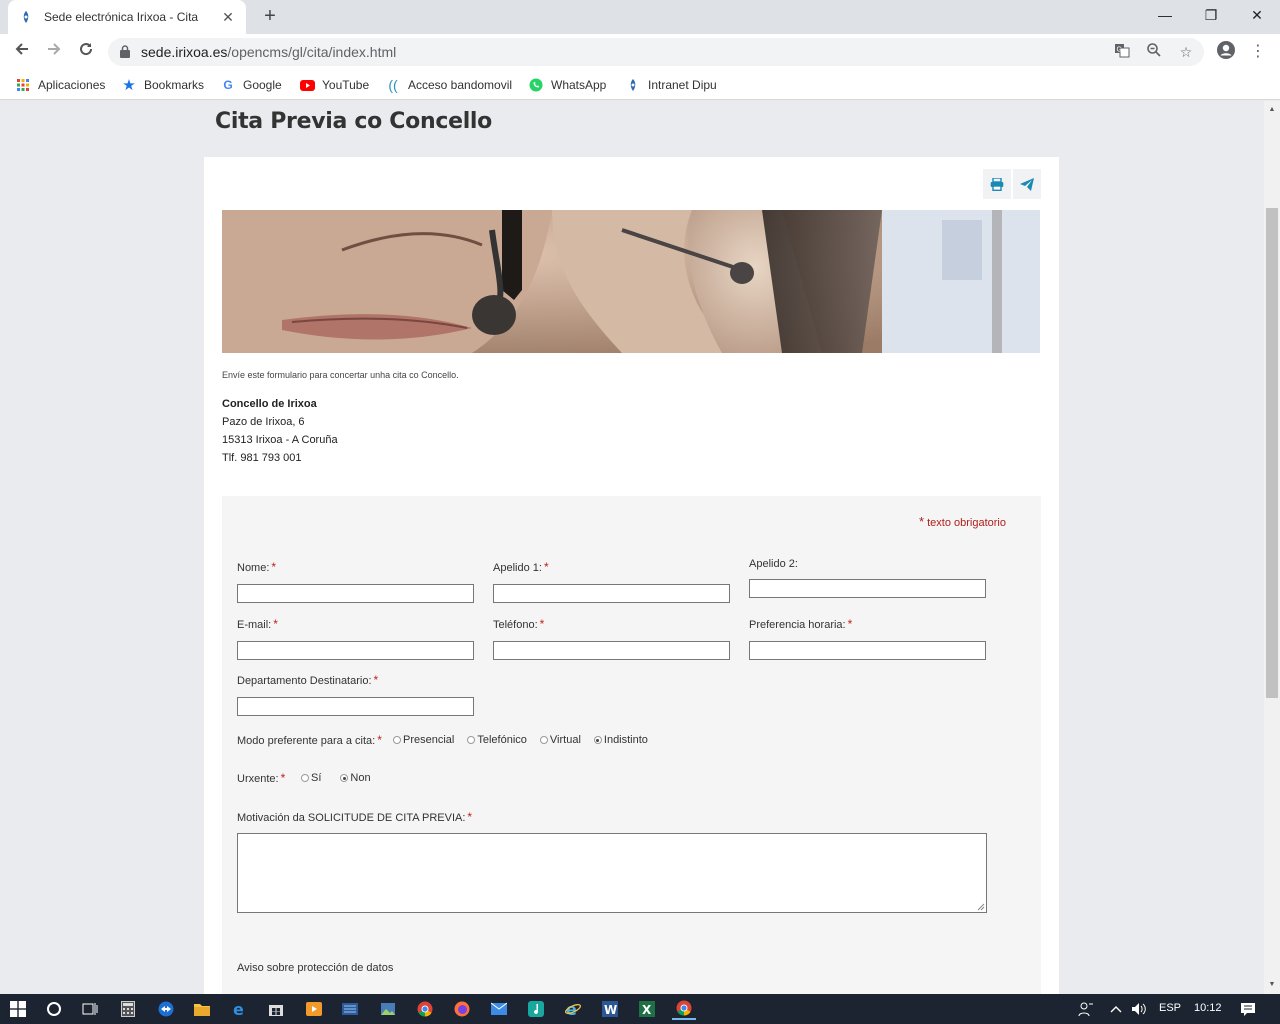  What do you see at coordinates (355, 778) in the screenshot?
I see `urxente-option-non: Non` at bounding box center [355, 778].